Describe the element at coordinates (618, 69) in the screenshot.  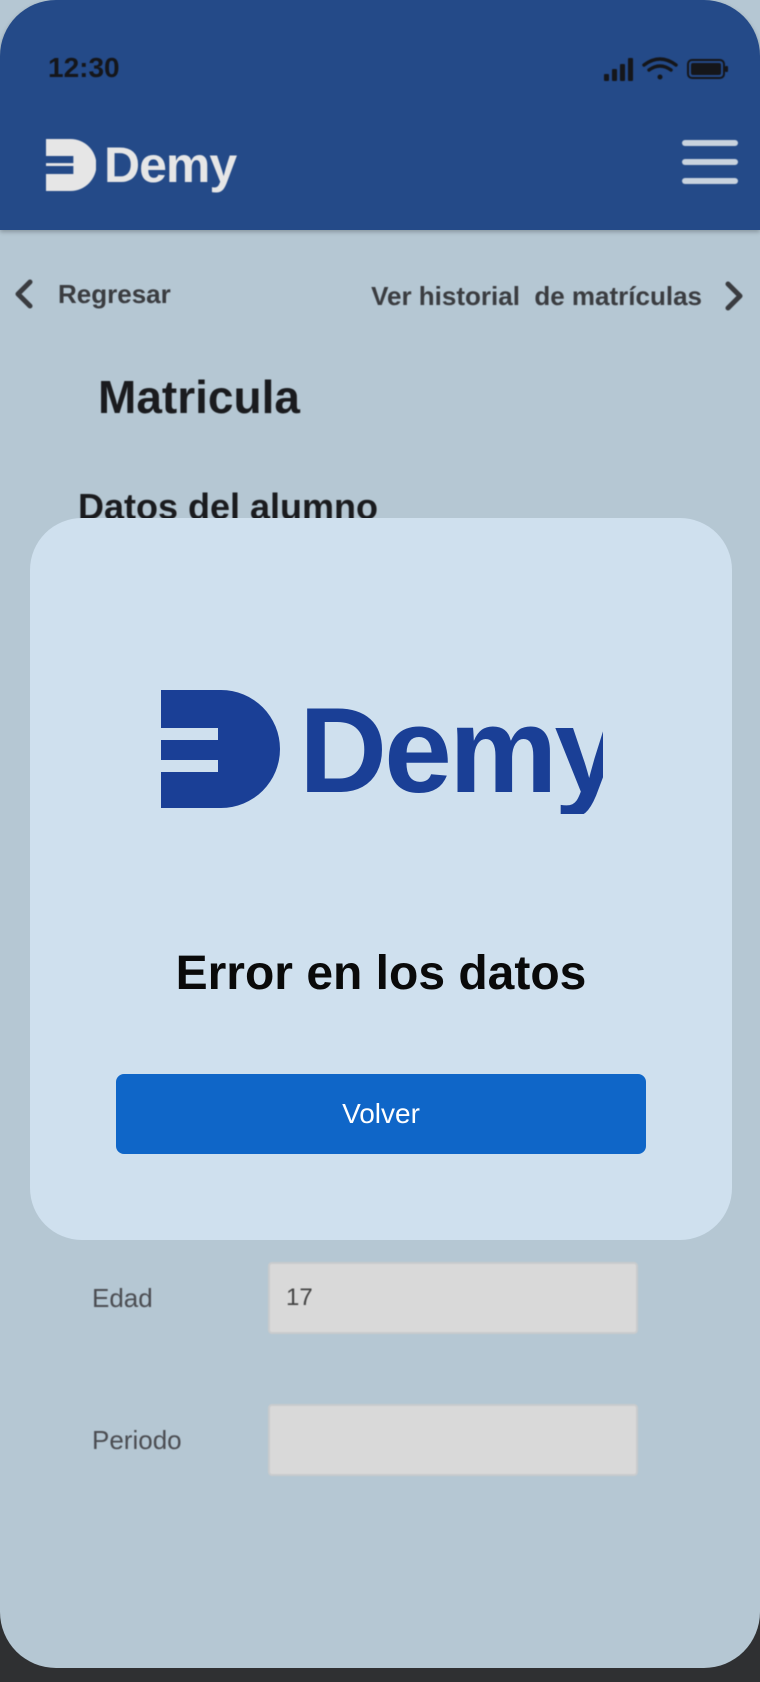
I see `signal-icon` at that location.